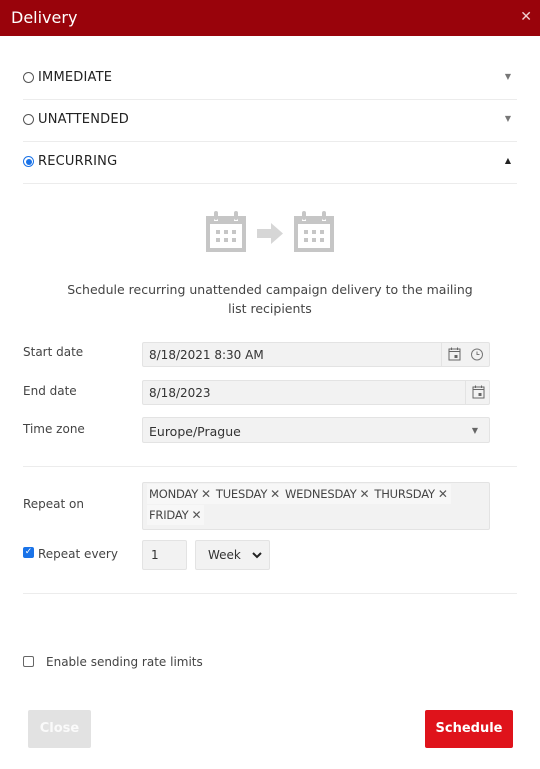 The image size is (540, 769). I want to click on repeat-on-label: Repeat on, so click(54, 504).